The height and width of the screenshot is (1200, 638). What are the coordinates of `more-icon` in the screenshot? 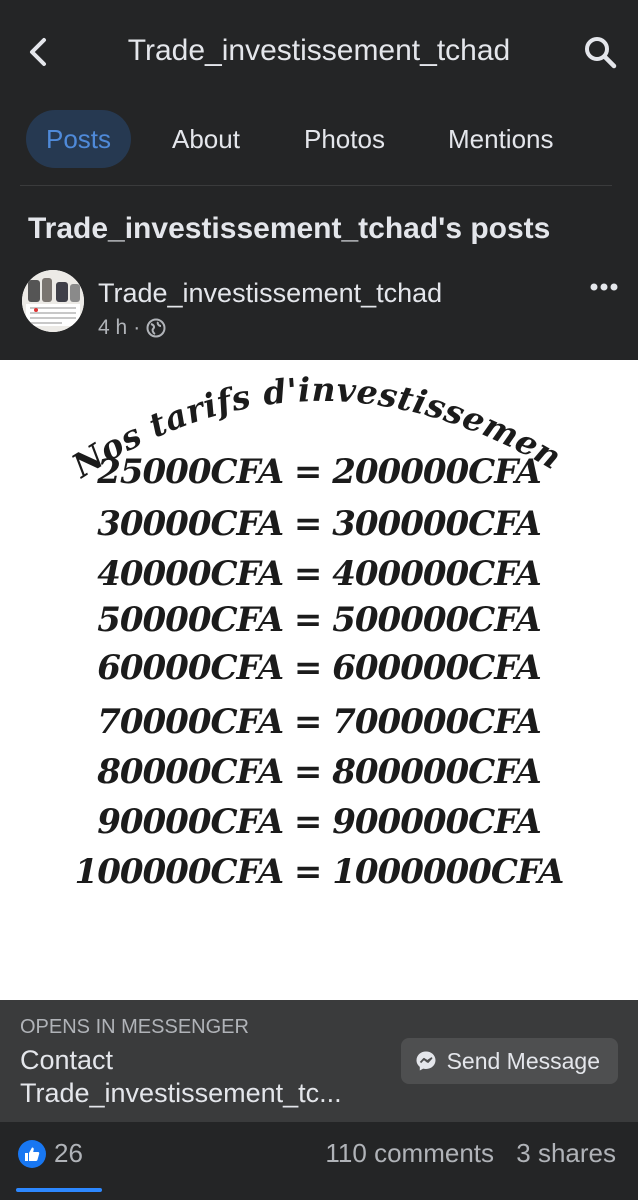 It's located at (604, 287).